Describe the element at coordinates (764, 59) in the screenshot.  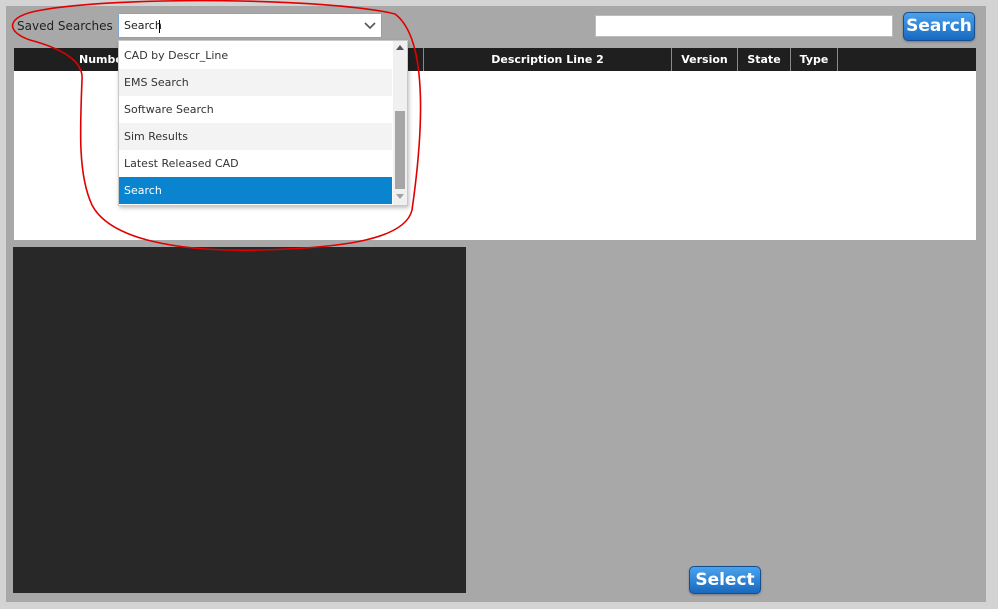
I see `column-header-state: State` at that location.